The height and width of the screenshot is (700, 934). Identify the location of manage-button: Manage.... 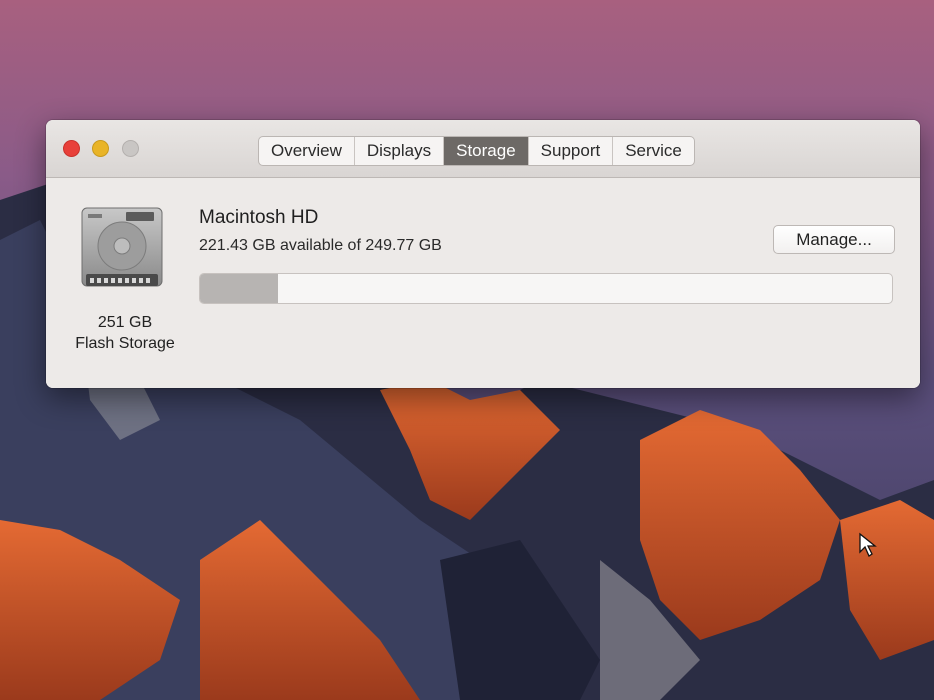
(834, 239).